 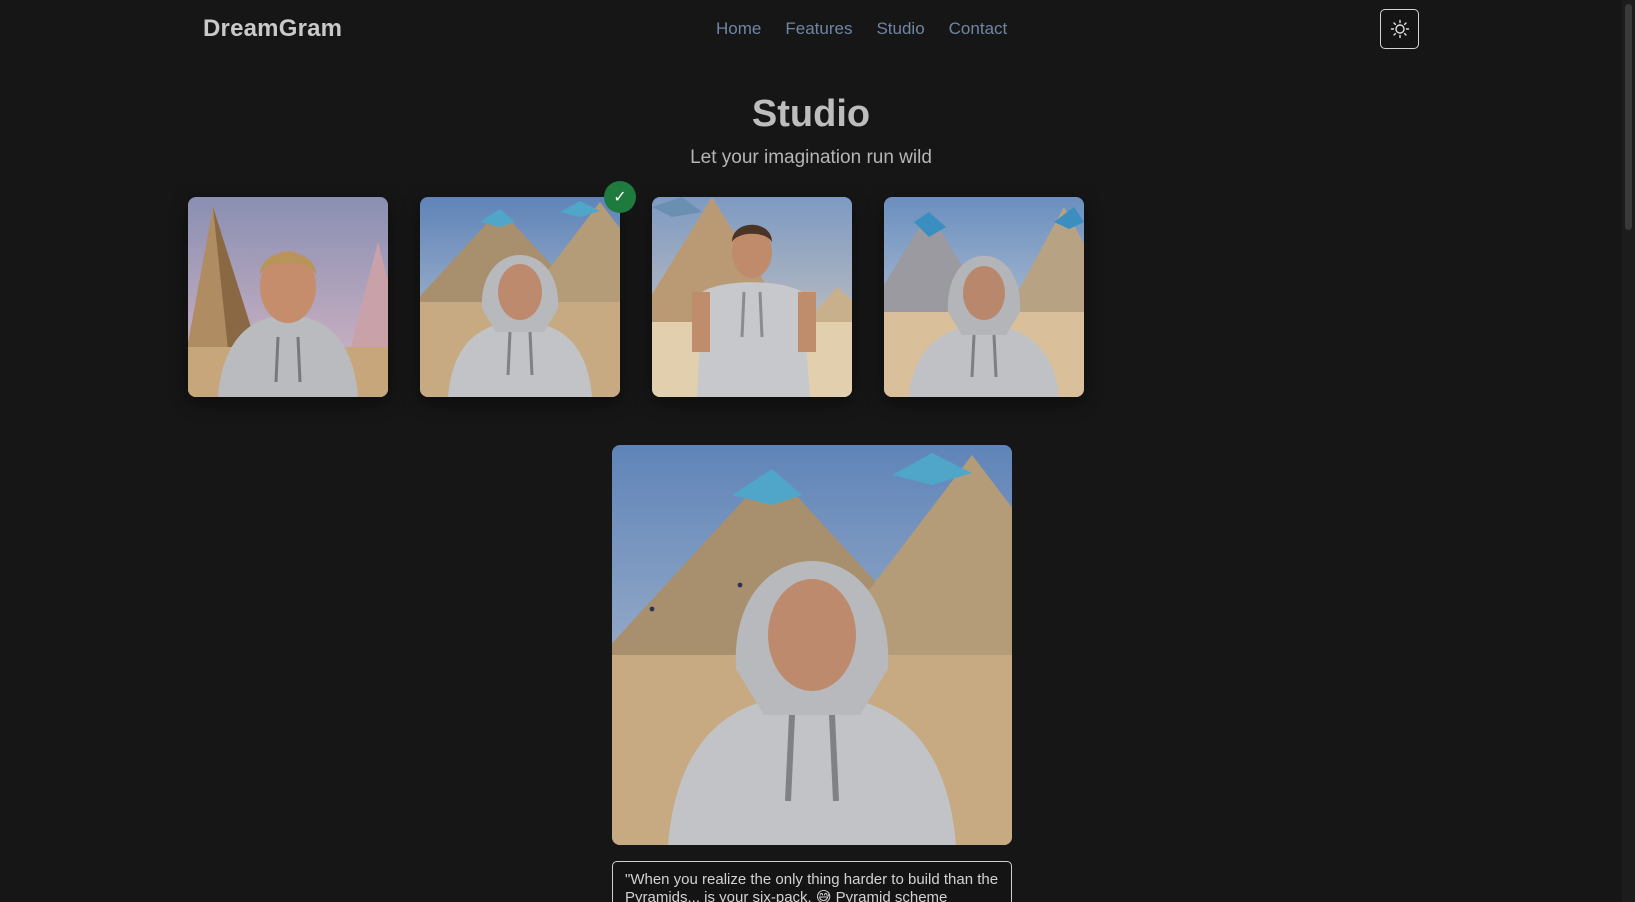 I want to click on main-nav: Home Features Studio Contact, so click(x=861, y=29).